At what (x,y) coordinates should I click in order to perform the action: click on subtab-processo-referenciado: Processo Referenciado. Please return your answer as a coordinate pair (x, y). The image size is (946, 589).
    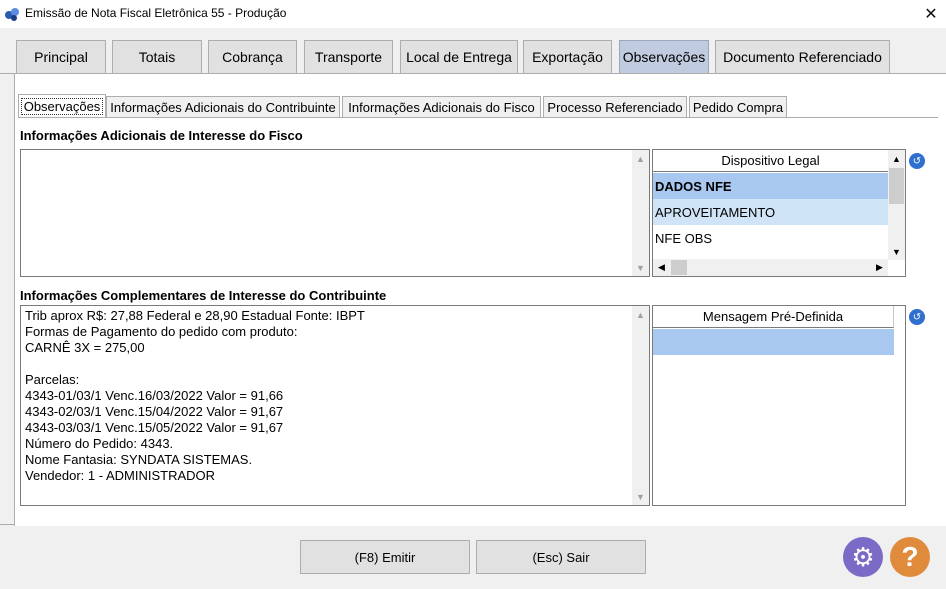
    Looking at the image, I should click on (615, 106).